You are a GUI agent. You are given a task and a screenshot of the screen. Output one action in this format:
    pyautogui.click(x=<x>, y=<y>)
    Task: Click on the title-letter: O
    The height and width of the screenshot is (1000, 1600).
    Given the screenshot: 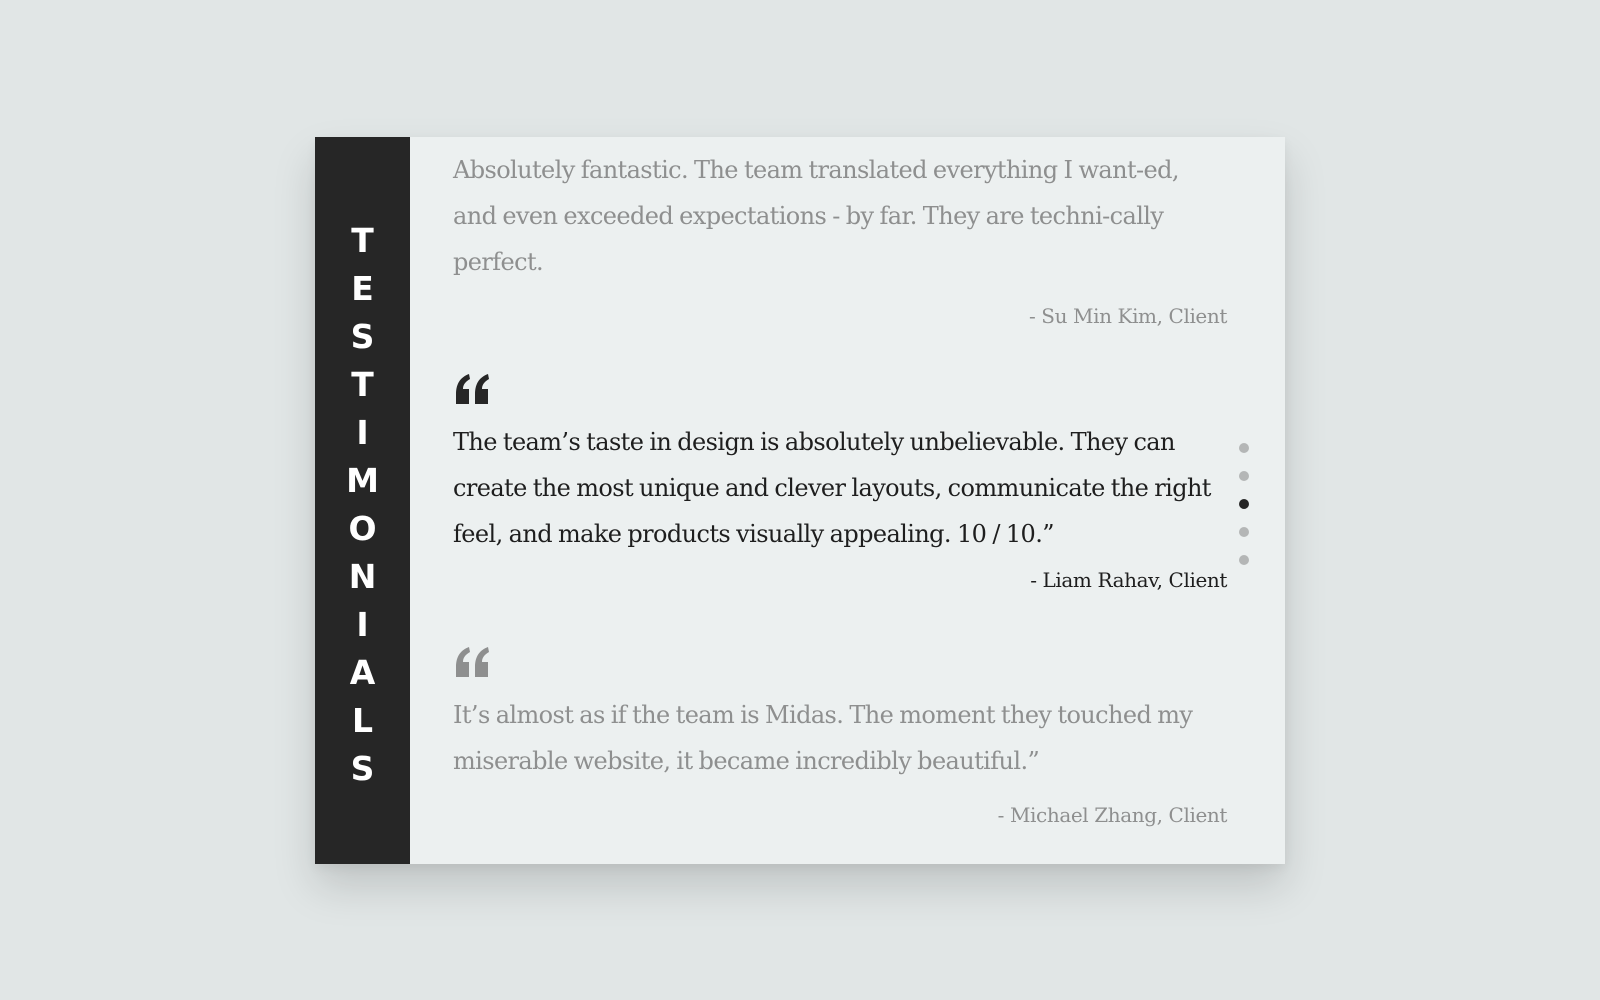 What is the action you would take?
    pyautogui.click(x=362, y=528)
    